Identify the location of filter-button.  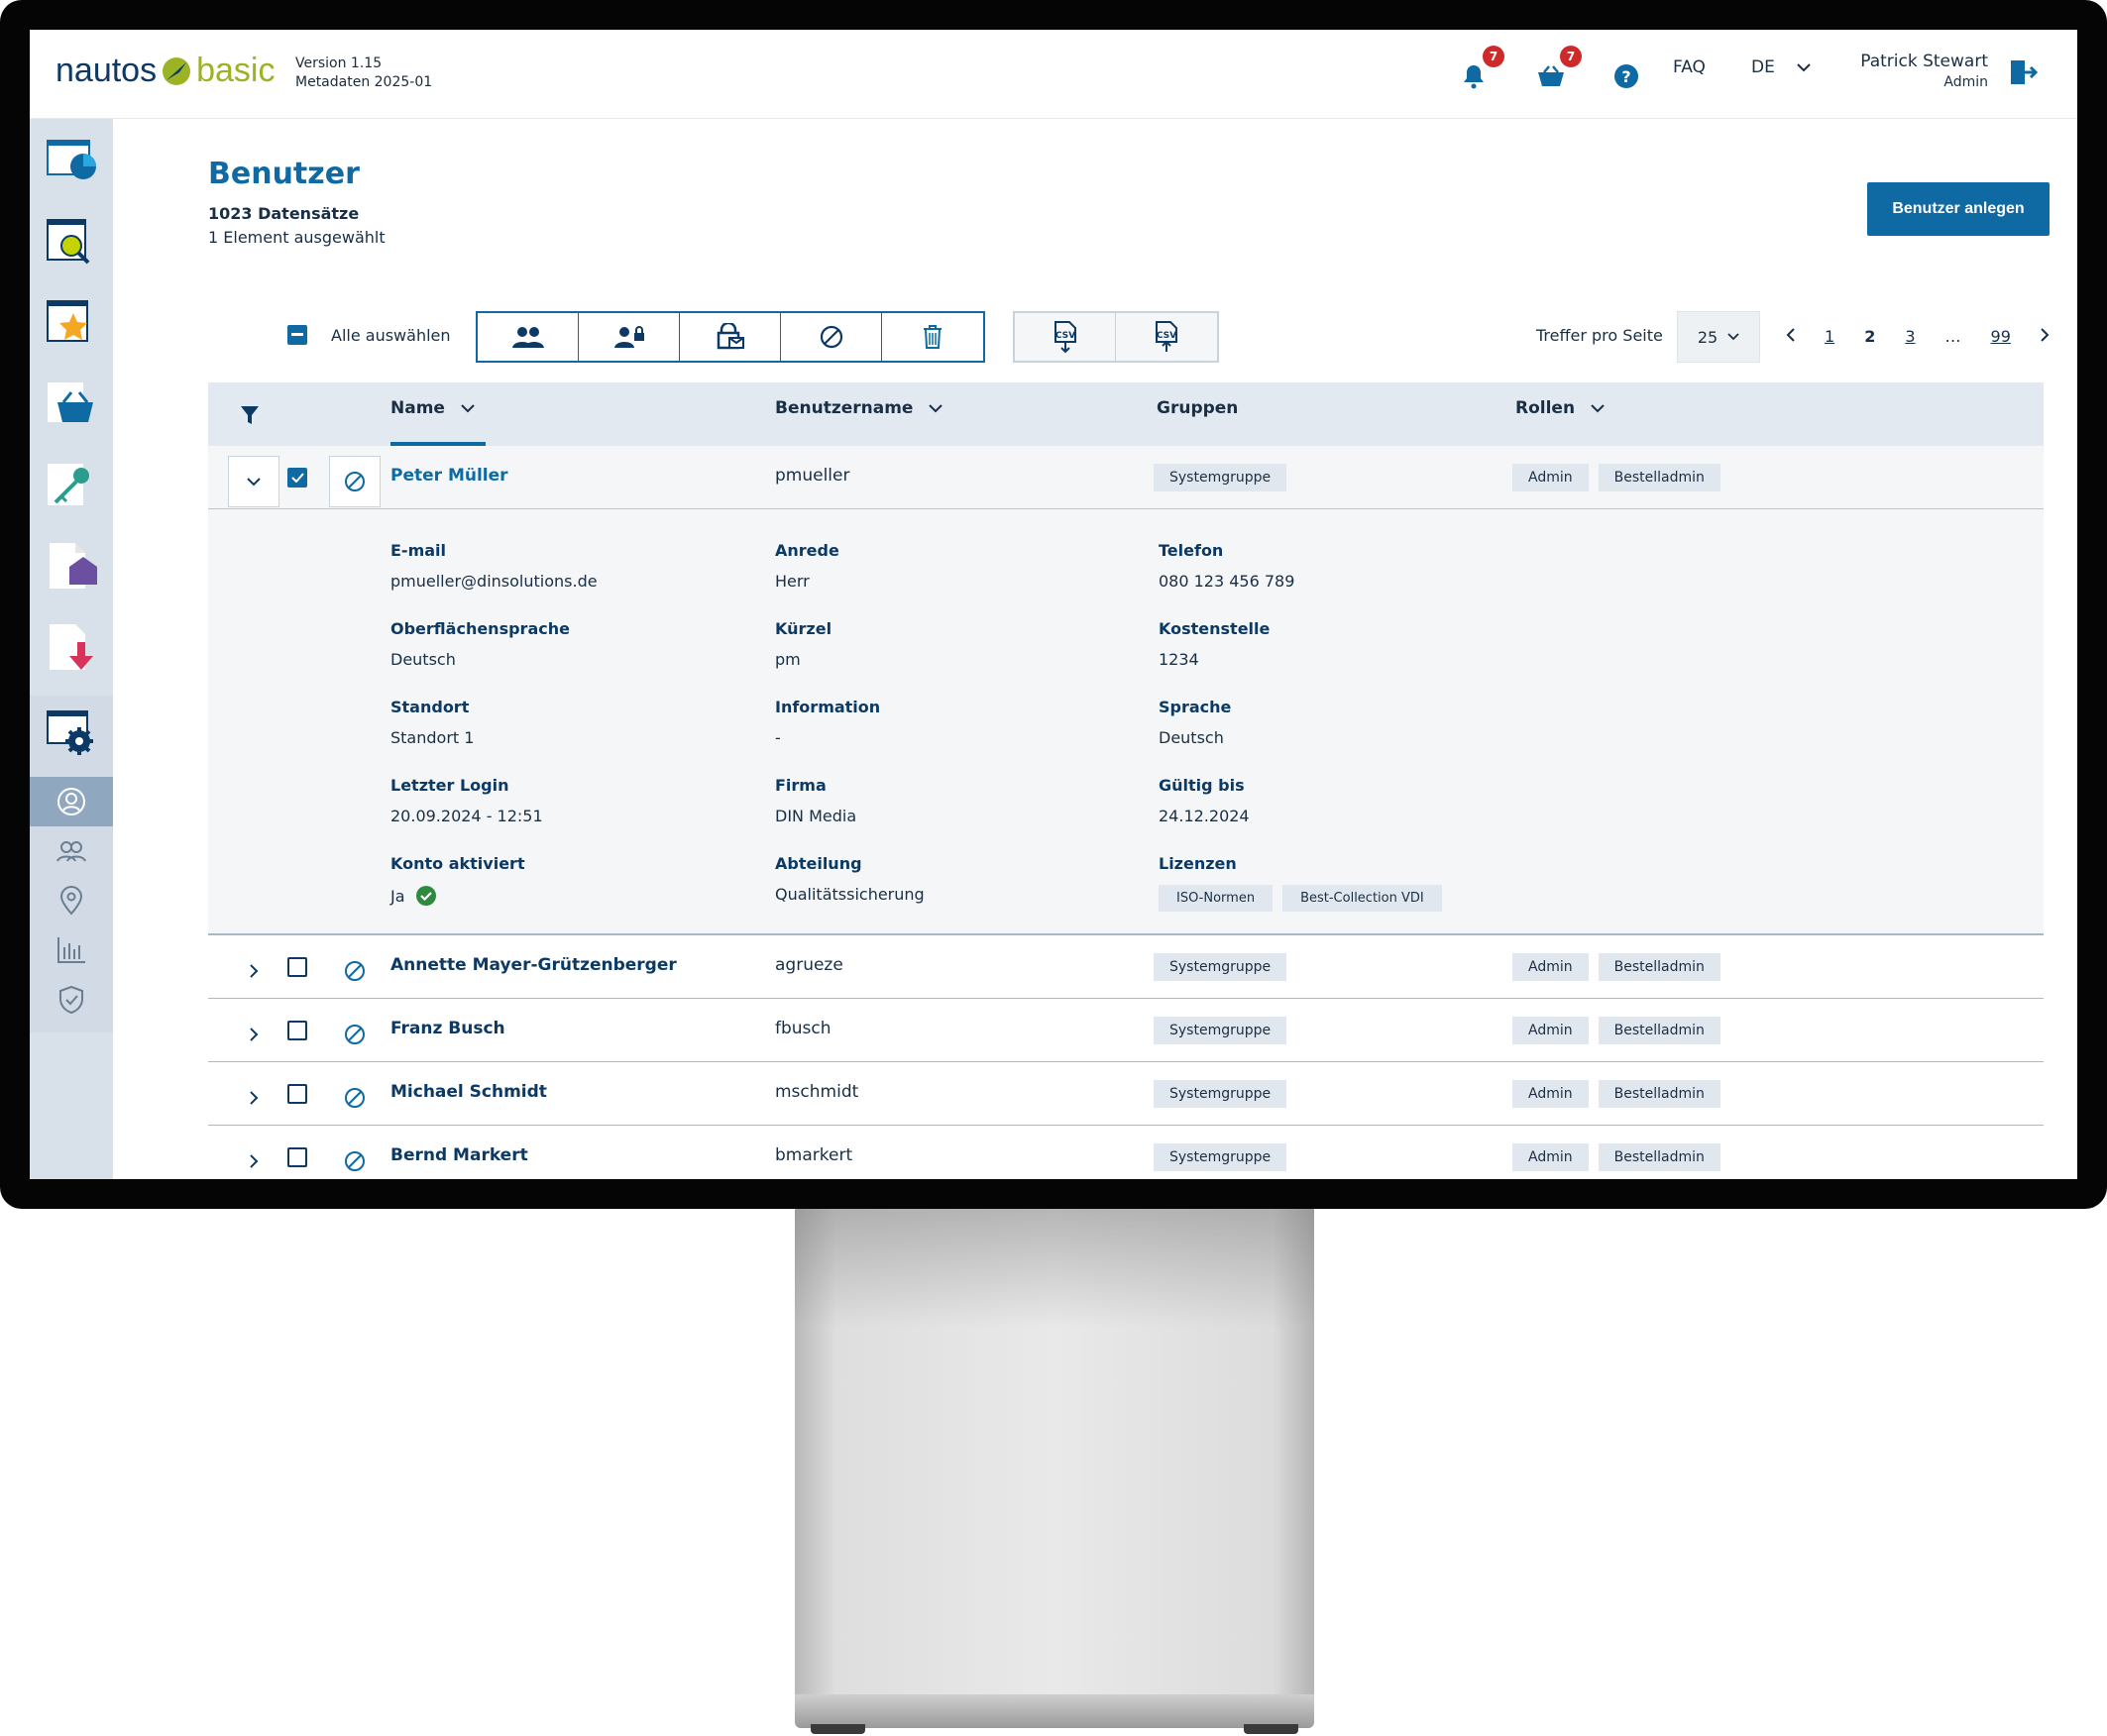
(250, 417).